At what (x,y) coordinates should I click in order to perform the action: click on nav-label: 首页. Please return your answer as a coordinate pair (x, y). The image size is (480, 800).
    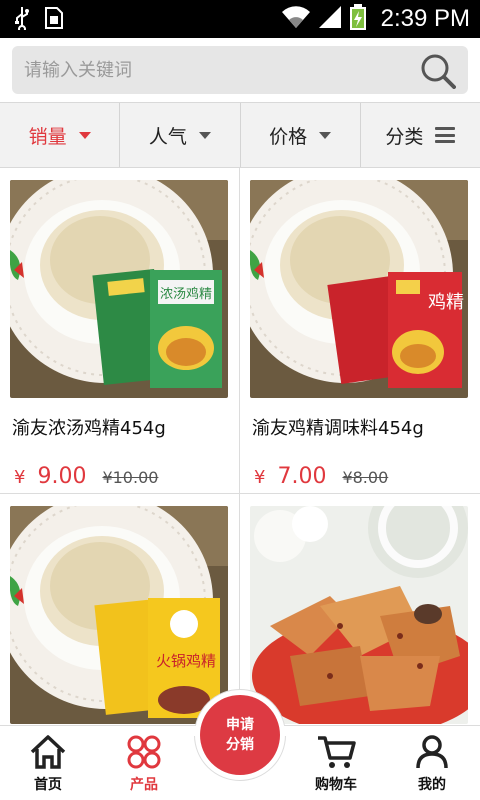
    Looking at the image, I should click on (48, 785).